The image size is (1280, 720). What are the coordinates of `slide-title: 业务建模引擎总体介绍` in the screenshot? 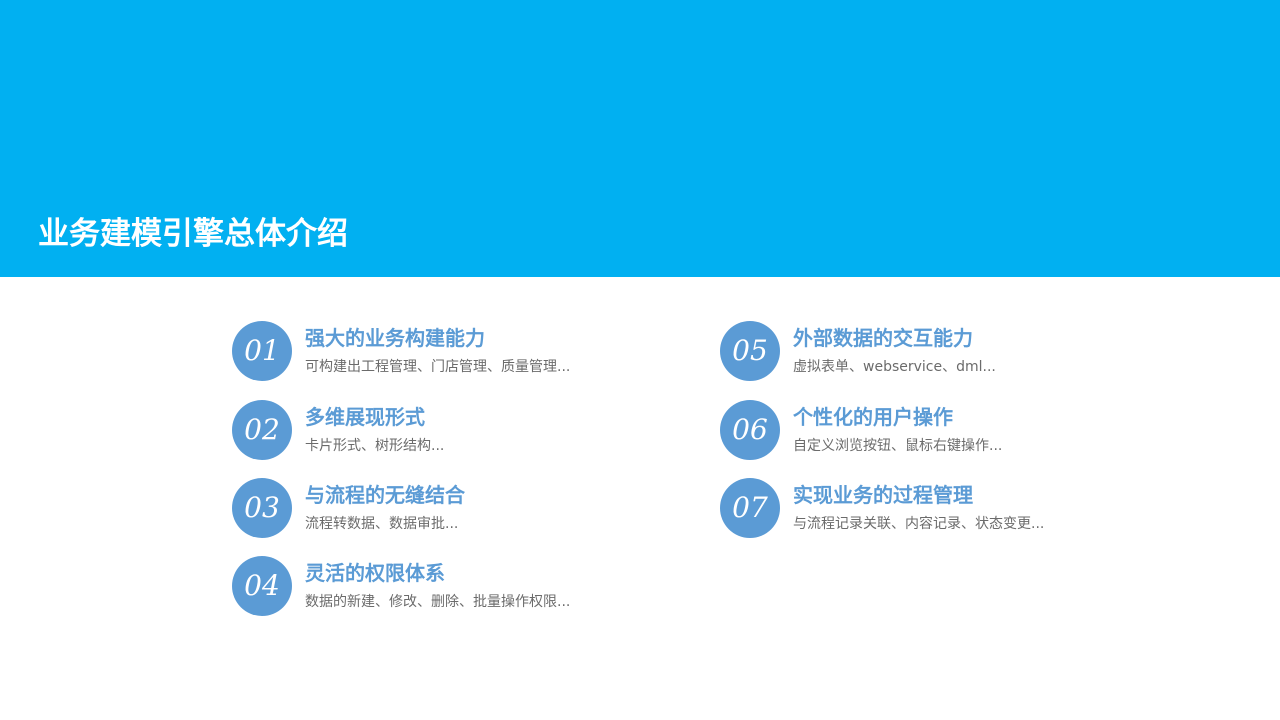 It's located at (193, 234).